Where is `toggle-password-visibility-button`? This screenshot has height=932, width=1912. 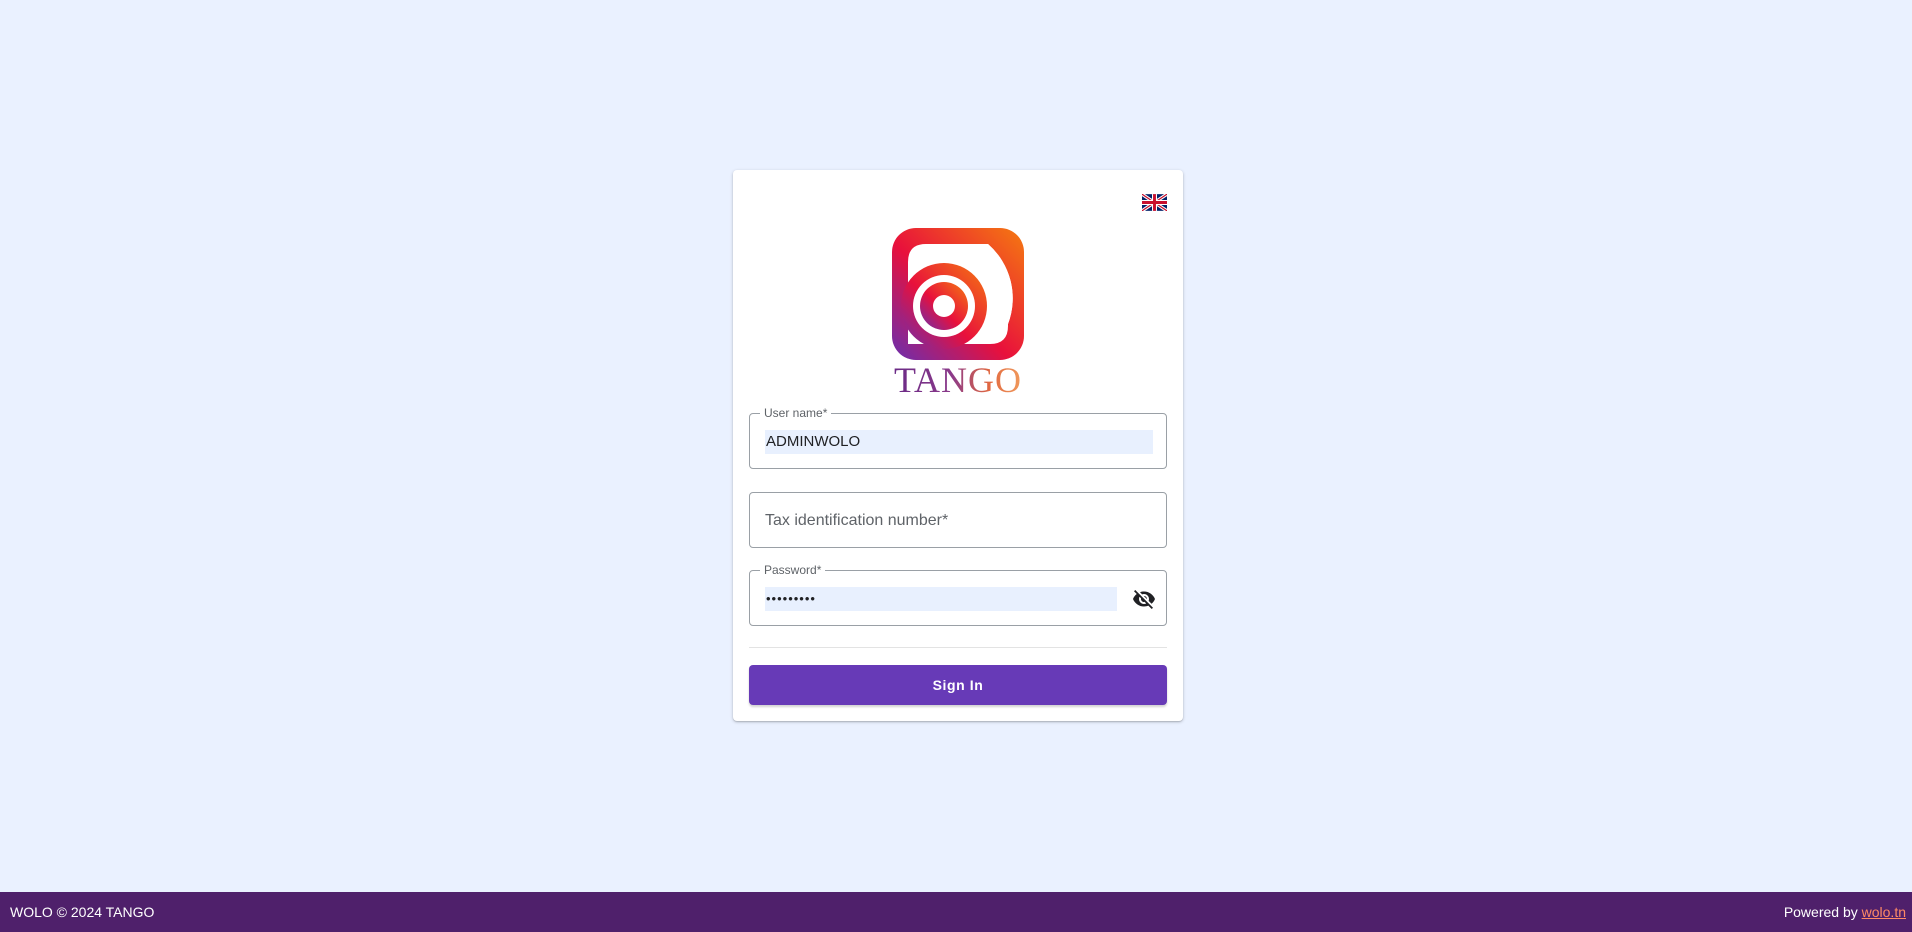
toggle-password-visibility-button is located at coordinates (1144, 599).